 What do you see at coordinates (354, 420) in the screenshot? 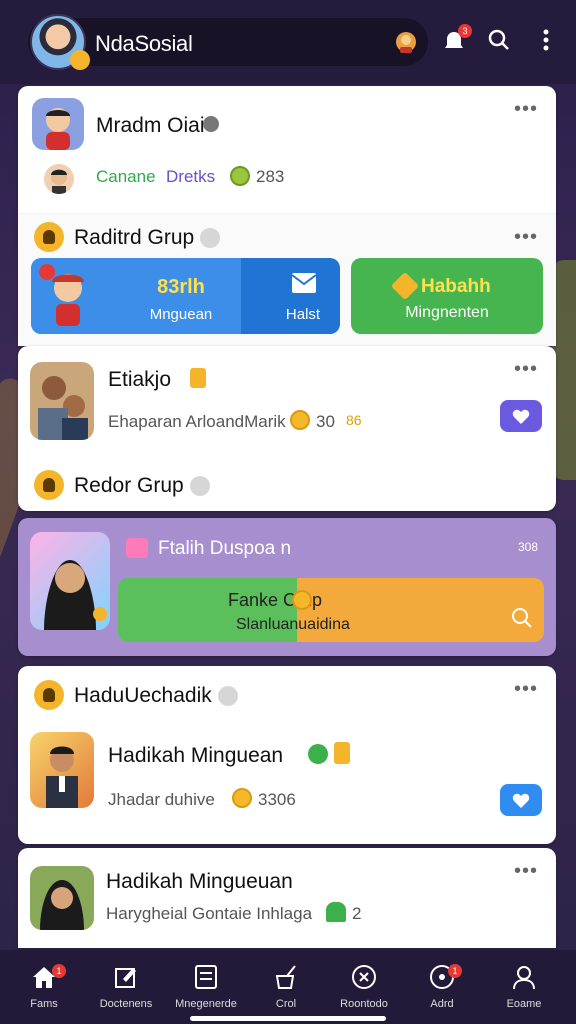
I see `post-extra: 86` at bounding box center [354, 420].